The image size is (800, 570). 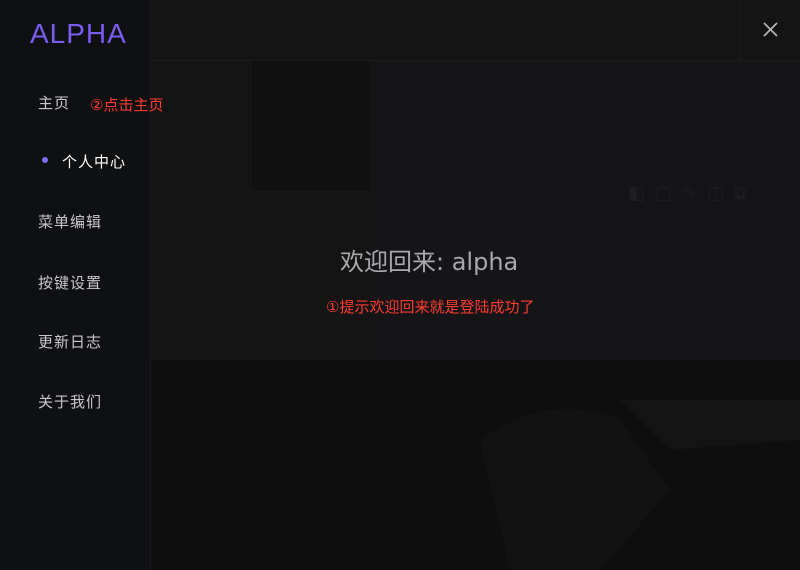 What do you see at coordinates (78, 33) in the screenshot?
I see `app-logo: ALPHA` at bounding box center [78, 33].